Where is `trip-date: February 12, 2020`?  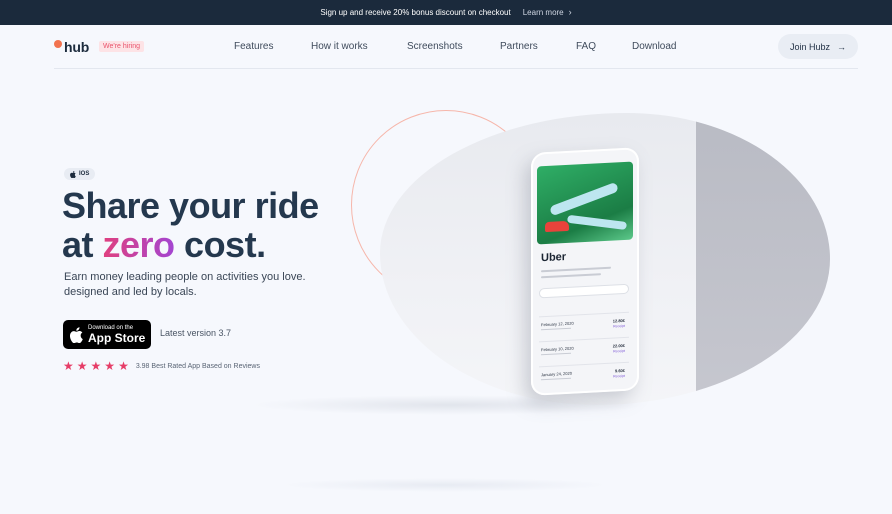
trip-date: February 12, 2020 is located at coordinates (557, 324).